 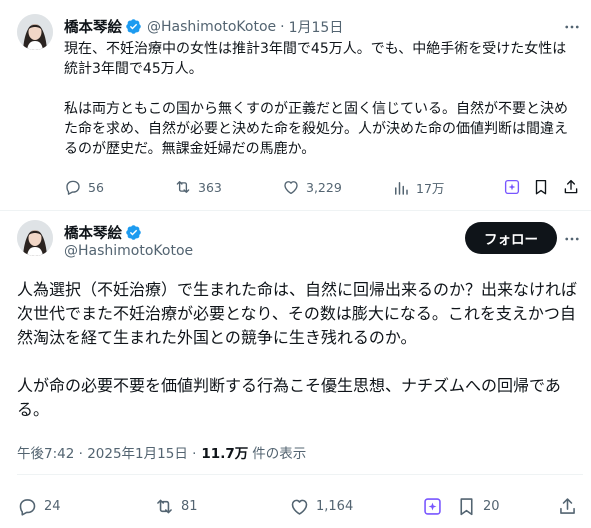 I want to click on bookmark-button, so click(x=541, y=187).